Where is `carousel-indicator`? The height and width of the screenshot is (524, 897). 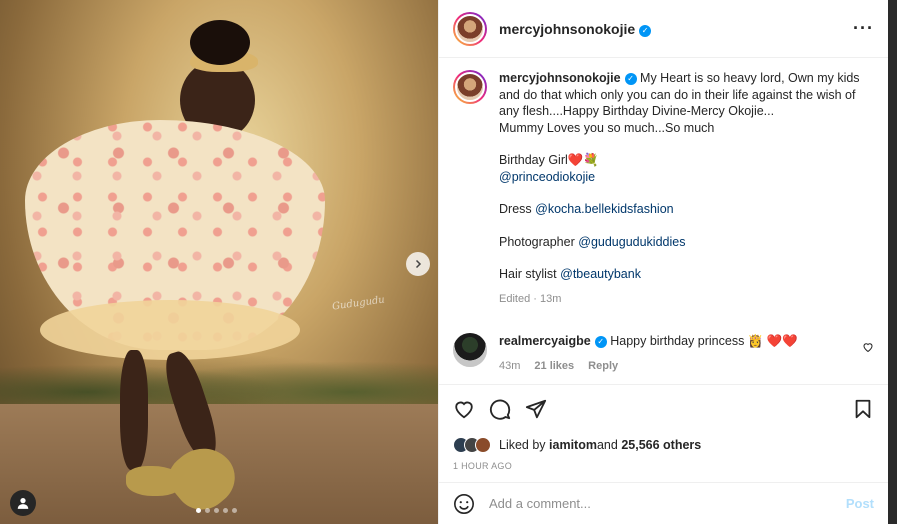
carousel-indicator is located at coordinates (216, 510).